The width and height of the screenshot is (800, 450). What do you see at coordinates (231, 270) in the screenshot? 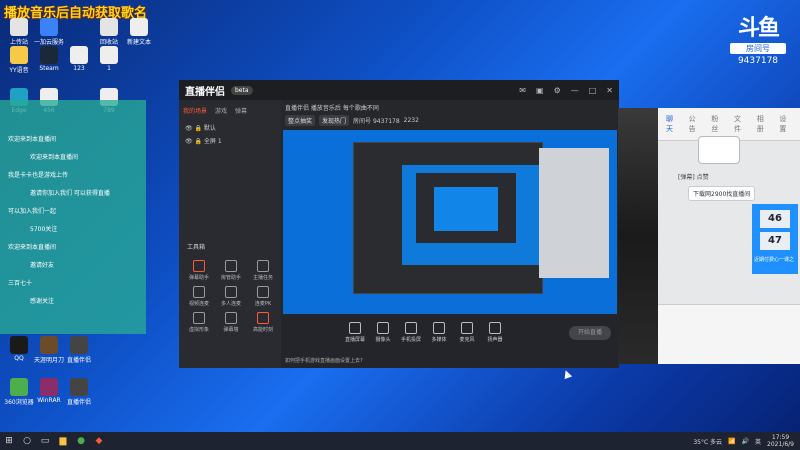
I see `tool-button: 房管助手` at bounding box center [231, 270].